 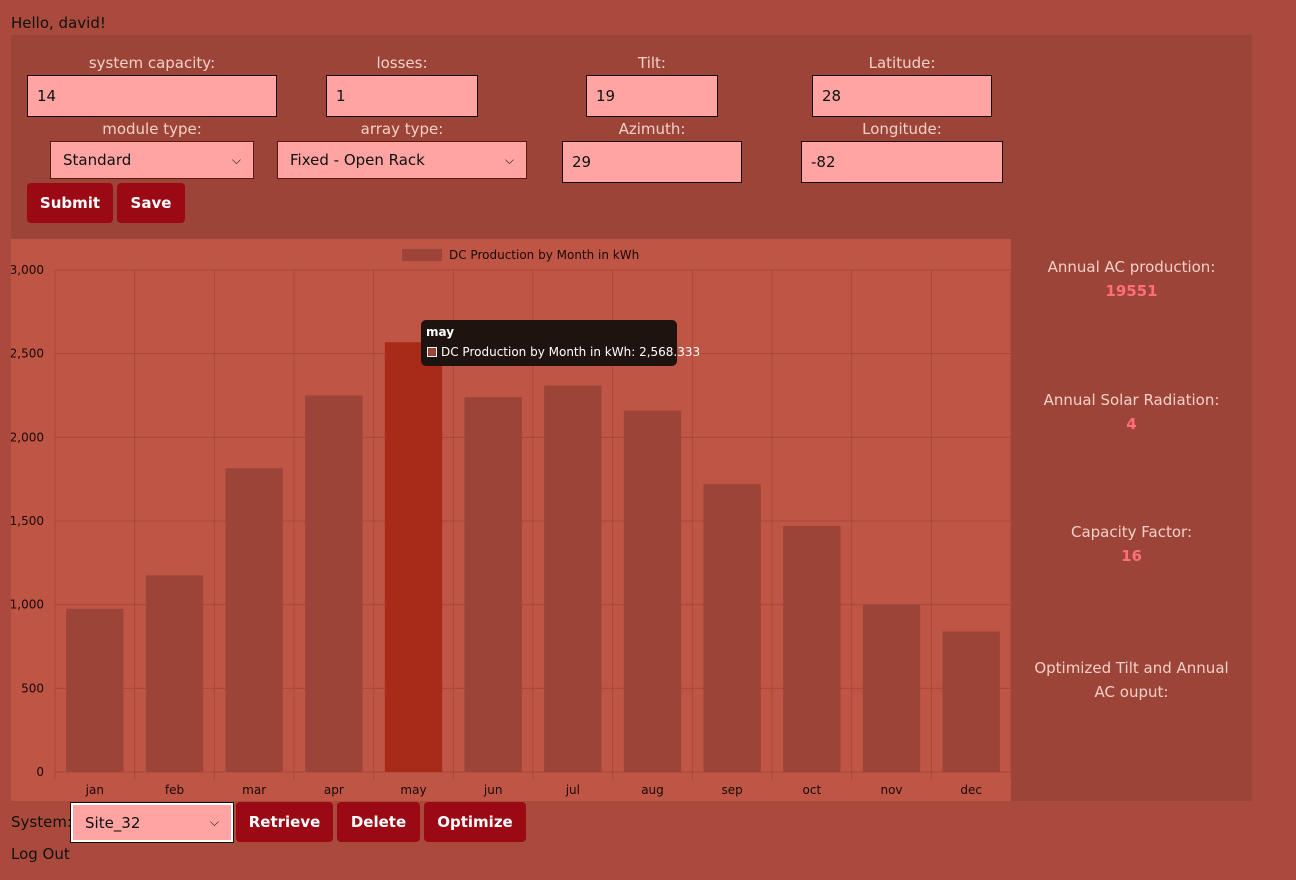 I want to click on y-tick-label: 1,000, so click(x=27, y=605).